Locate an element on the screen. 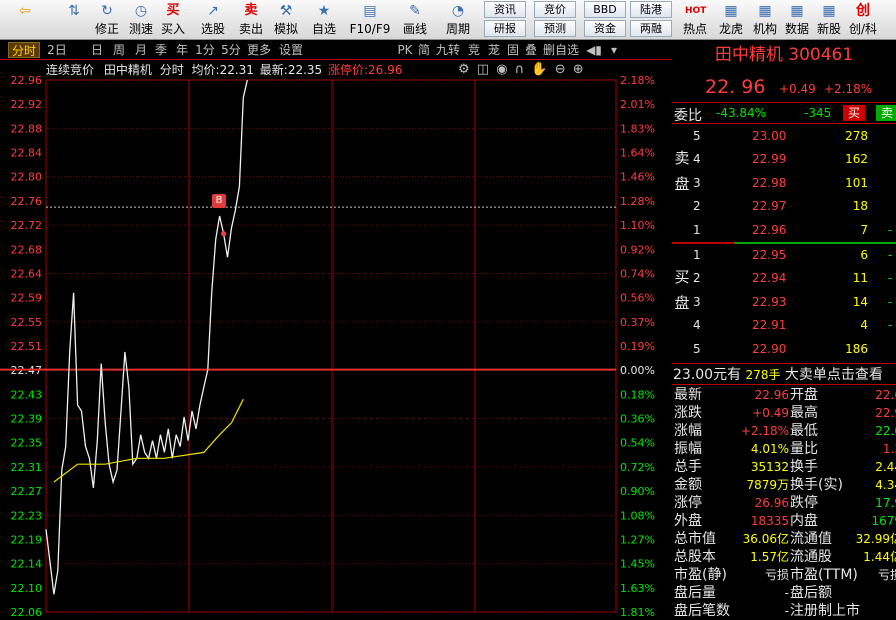 The width and height of the screenshot is (896, 620). stat-value: - is located at coordinates (786, 611).